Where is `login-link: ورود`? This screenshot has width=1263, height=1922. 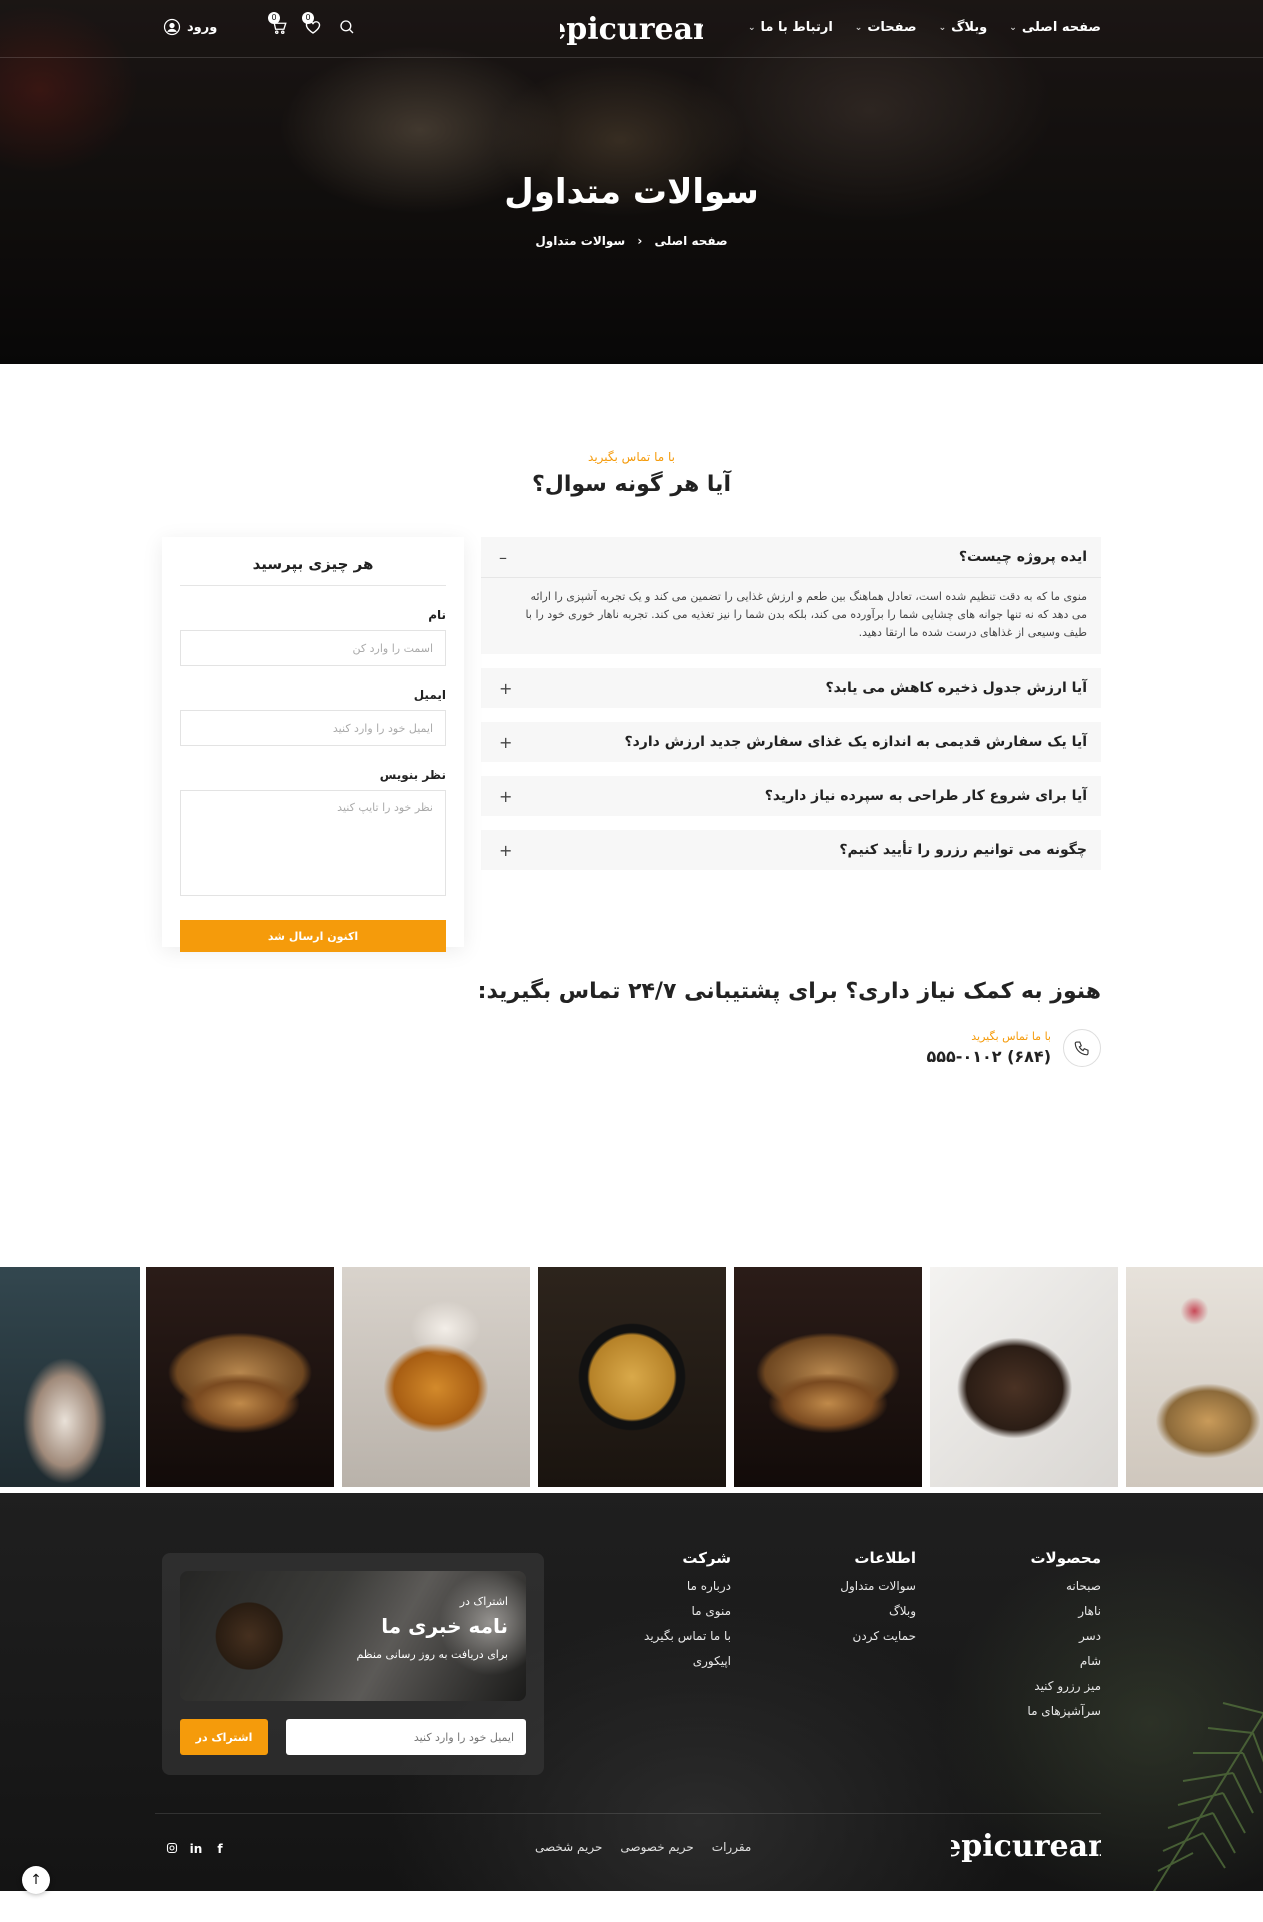 login-link: ورود is located at coordinates (190, 27).